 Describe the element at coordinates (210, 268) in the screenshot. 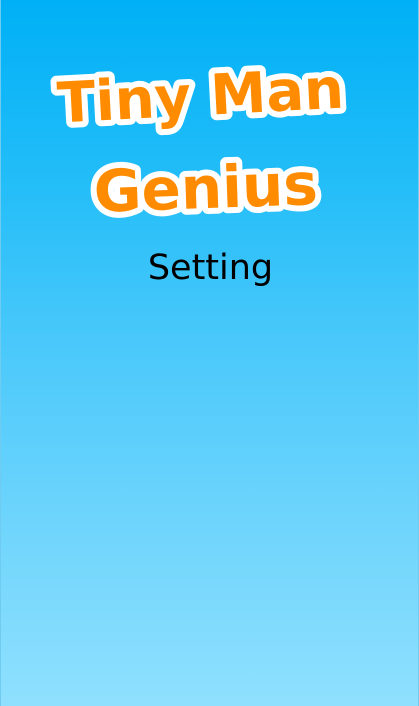

I see `page-title: Setting` at that location.